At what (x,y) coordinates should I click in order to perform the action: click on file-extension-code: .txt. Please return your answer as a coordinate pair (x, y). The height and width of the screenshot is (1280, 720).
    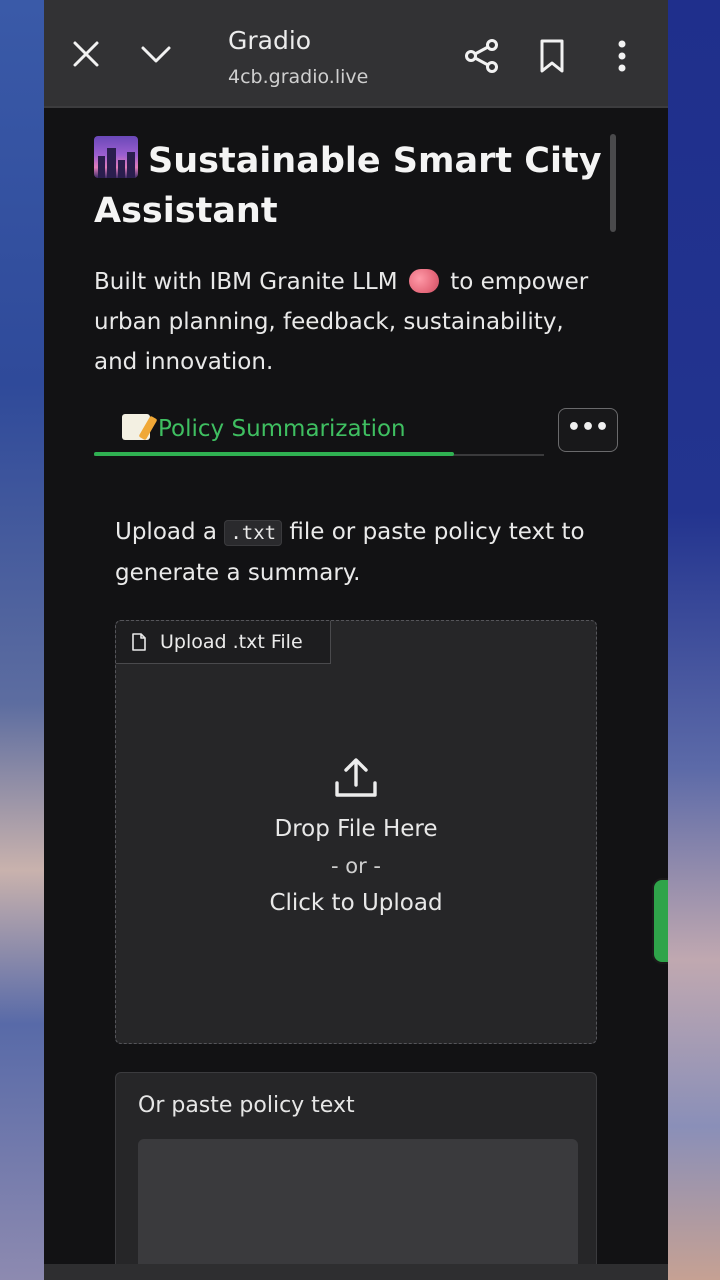
    Looking at the image, I should click on (253, 533).